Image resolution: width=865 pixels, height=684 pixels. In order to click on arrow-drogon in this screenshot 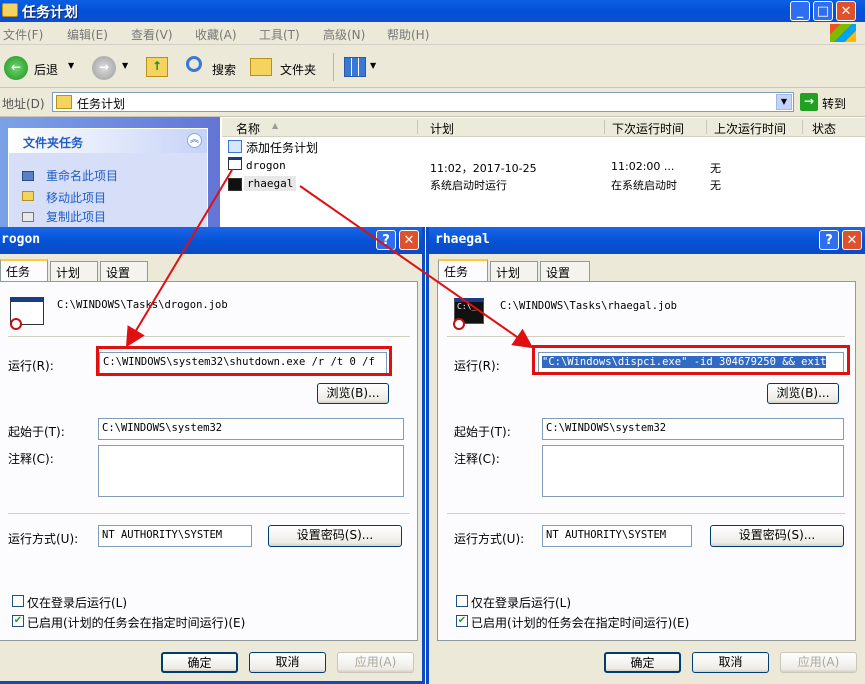, I will do `click(179, 258)`.